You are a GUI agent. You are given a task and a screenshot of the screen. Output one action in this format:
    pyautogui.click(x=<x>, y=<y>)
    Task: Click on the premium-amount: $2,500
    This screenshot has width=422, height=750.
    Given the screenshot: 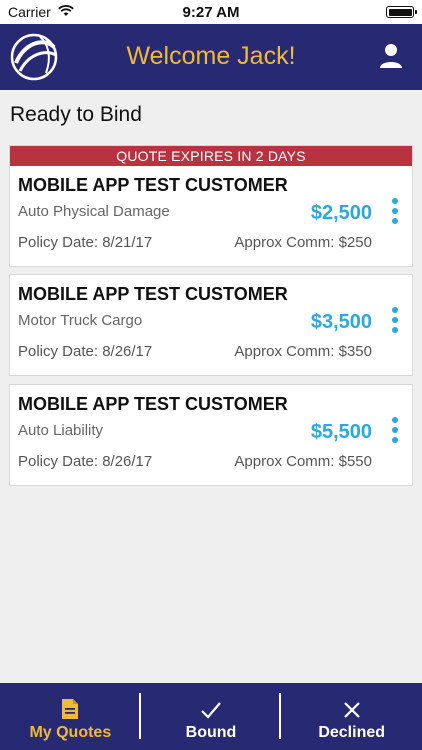 What is the action you would take?
    pyautogui.click(x=341, y=213)
    